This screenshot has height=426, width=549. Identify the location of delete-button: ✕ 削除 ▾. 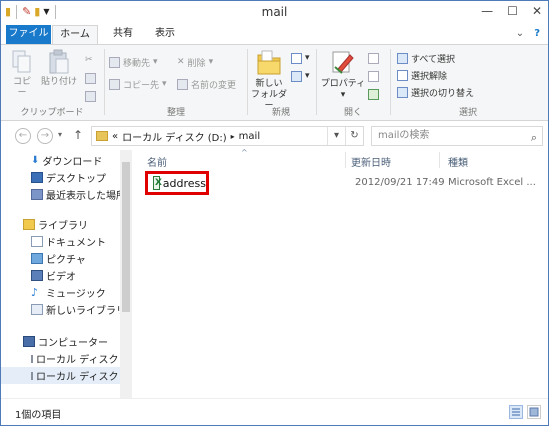
(195, 62).